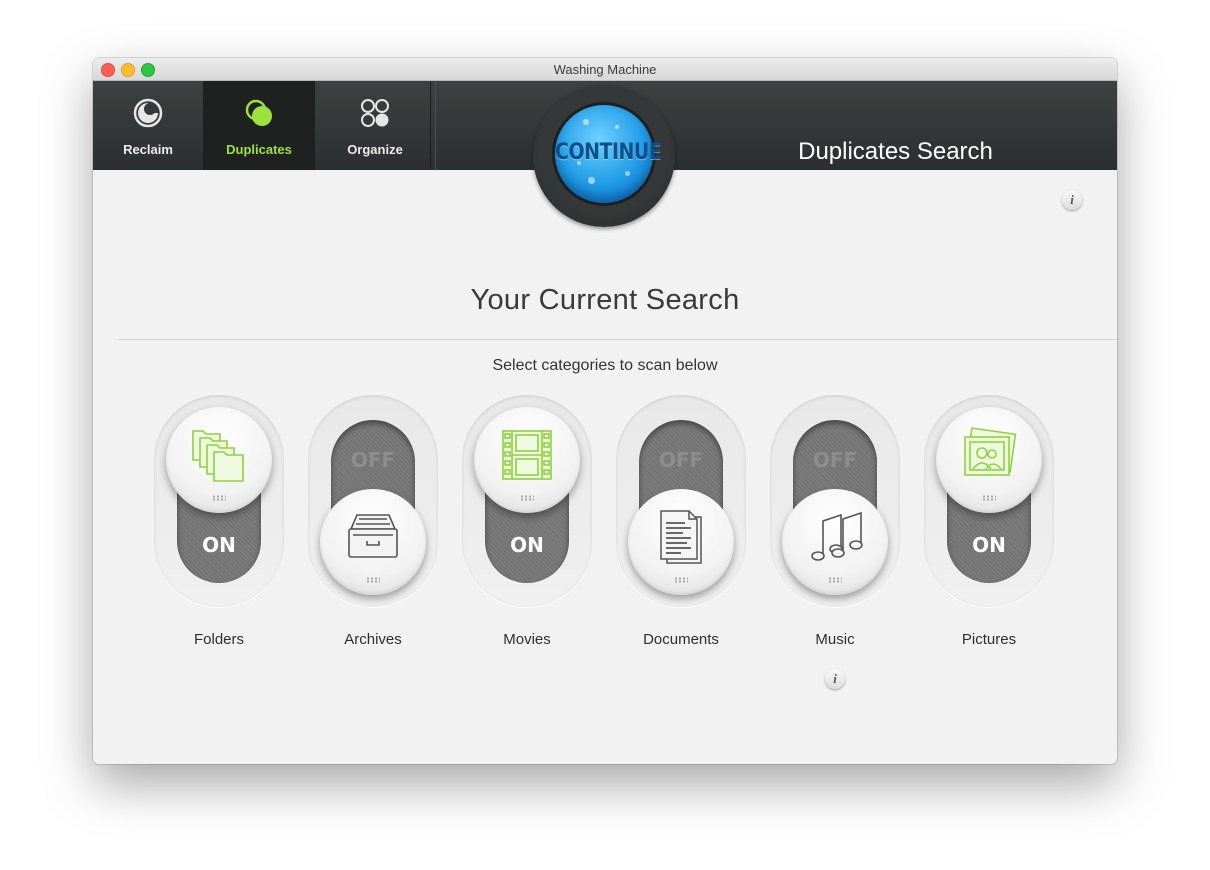 The width and height of the screenshot is (1210, 870). I want to click on movies-label: Movies, so click(527, 639).